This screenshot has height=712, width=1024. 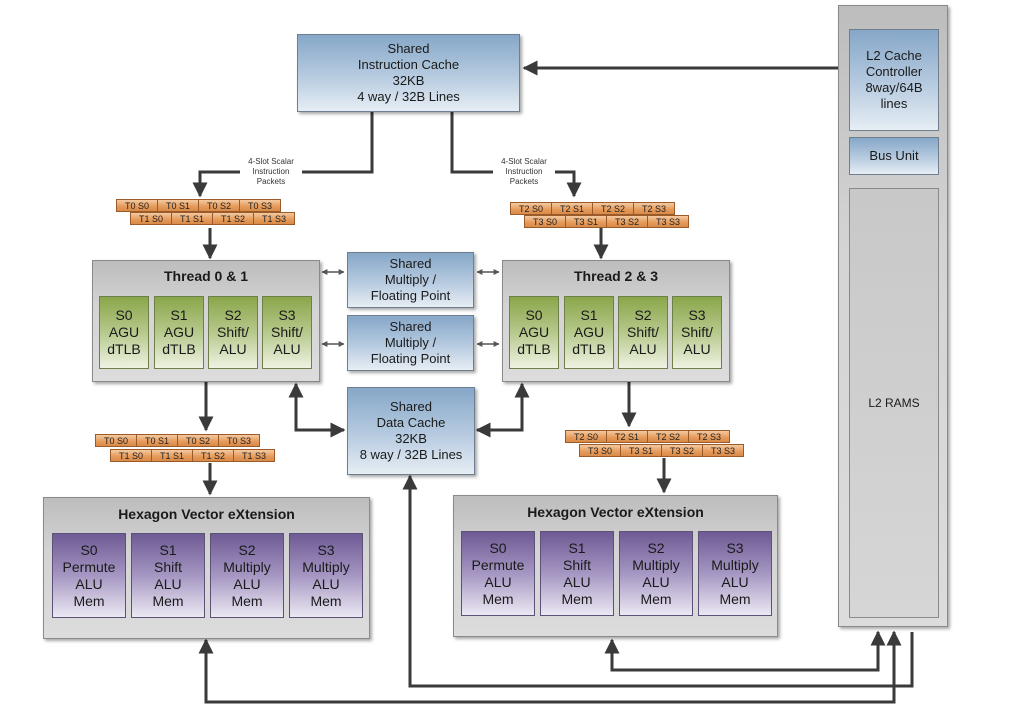 What do you see at coordinates (411, 406) in the screenshot?
I see `dcache-line: Shared` at bounding box center [411, 406].